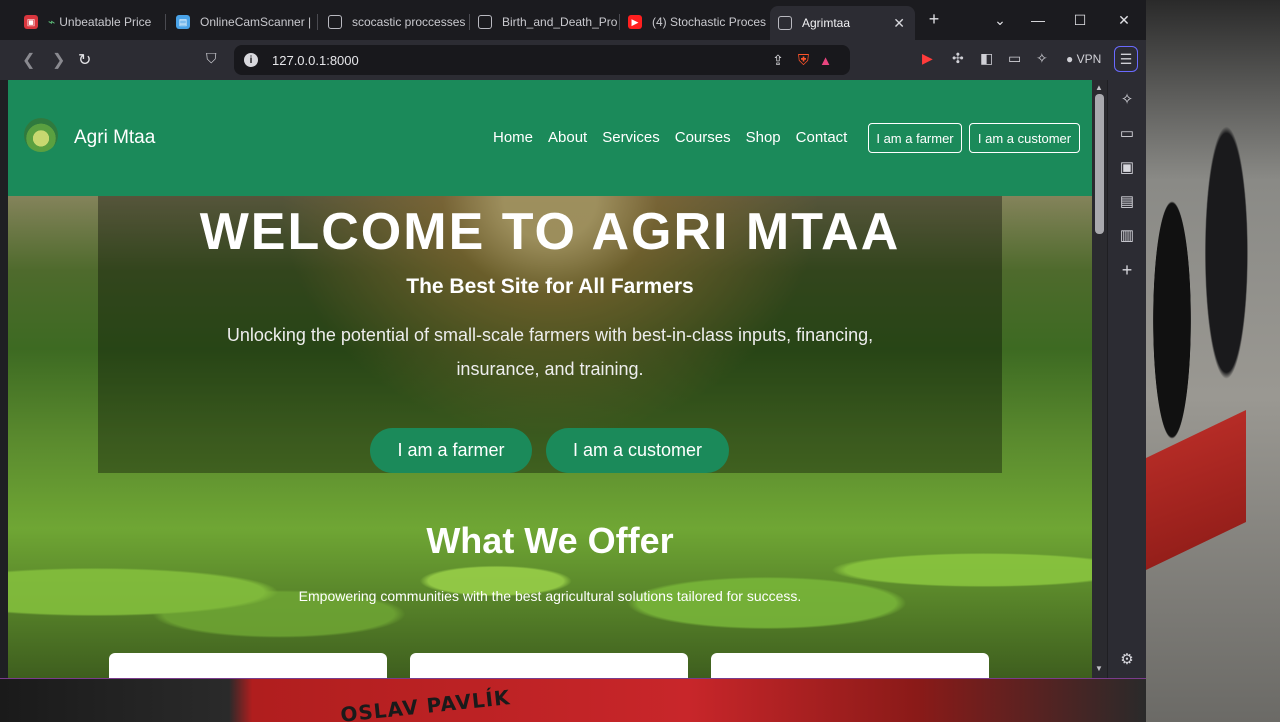 The image size is (1280, 722). Describe the element at coordinates (28, 60) in the screenshot. I see `back-icon: ❮` at that location.